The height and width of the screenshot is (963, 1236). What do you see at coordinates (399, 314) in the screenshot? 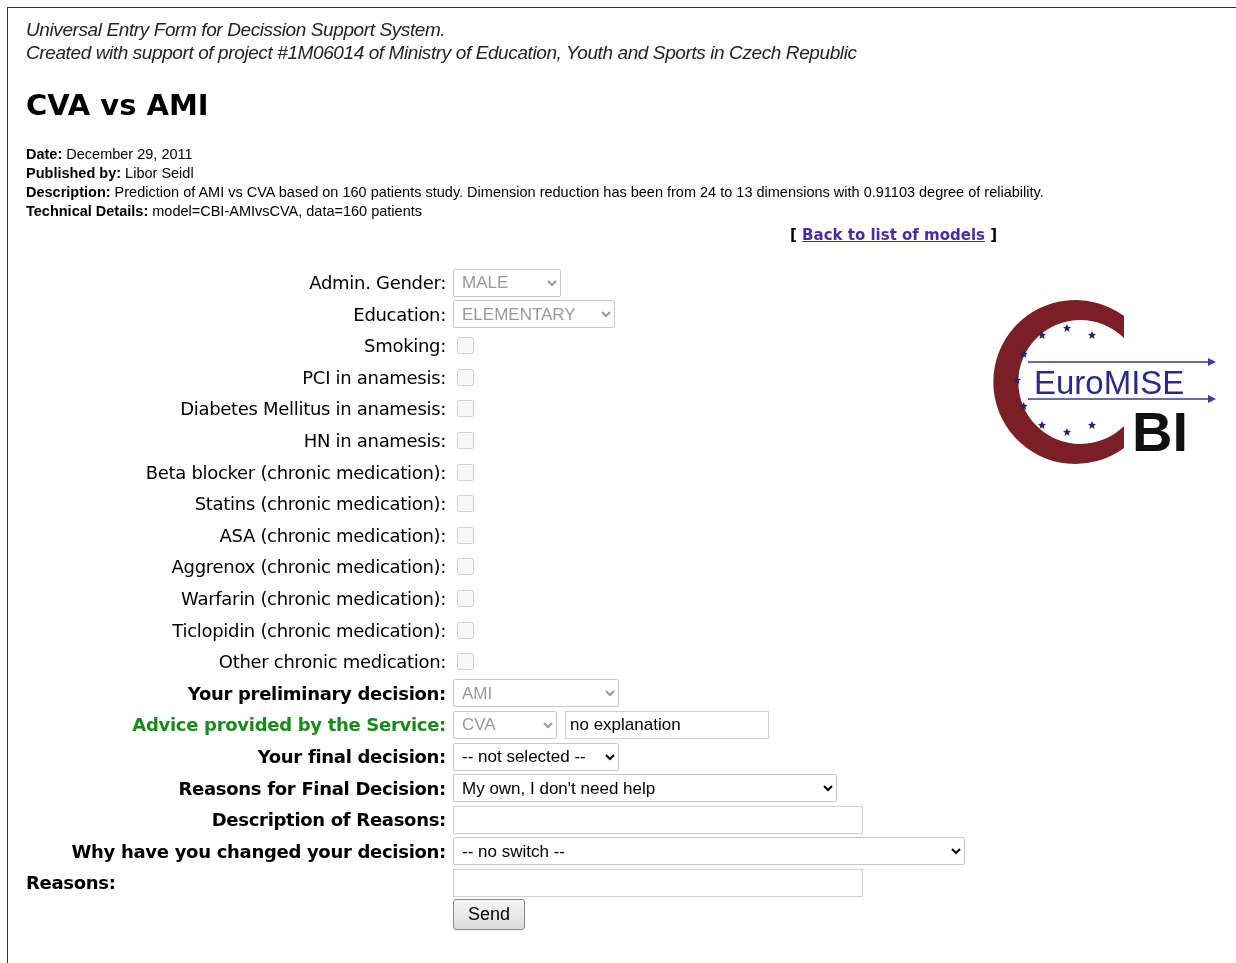
I see `field-label: Education:` at bounding box center [399, 314].